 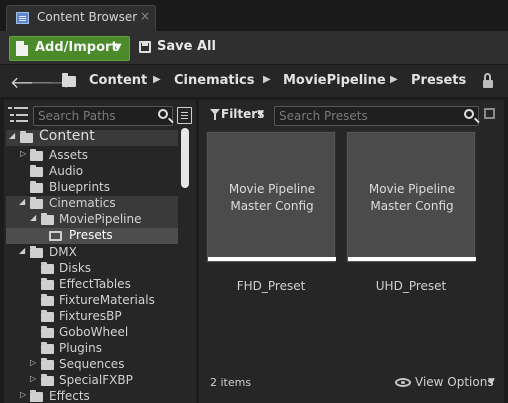 I want to click on path-view-options-icon, so click(x=184, y=115).